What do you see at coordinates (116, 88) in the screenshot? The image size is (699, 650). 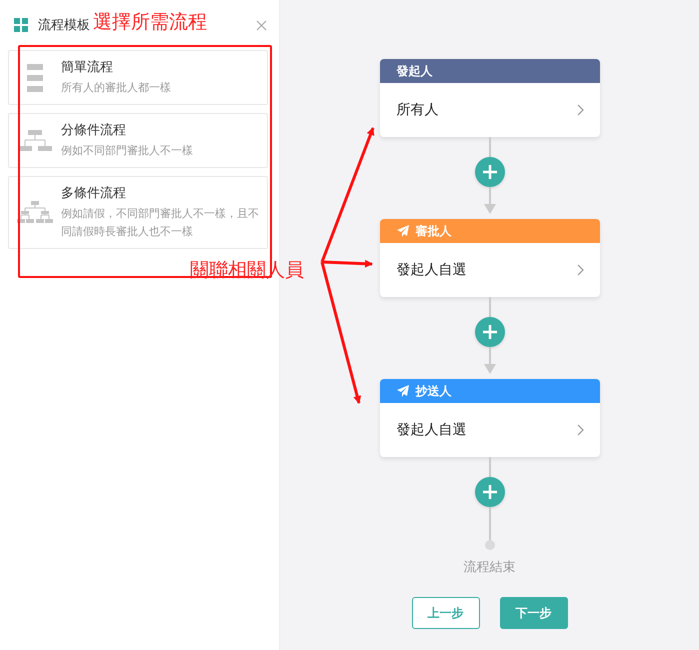 I see `template-description: 所有人的審批人都一樣` at bounding box center [116, 88].